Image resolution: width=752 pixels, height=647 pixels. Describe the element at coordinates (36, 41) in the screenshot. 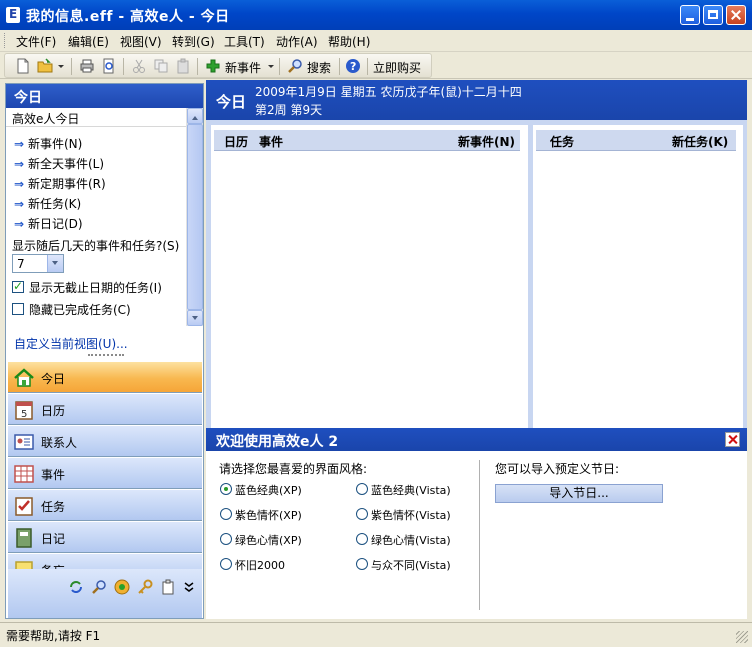

I see `menu-file: 文件(F)` at that location.